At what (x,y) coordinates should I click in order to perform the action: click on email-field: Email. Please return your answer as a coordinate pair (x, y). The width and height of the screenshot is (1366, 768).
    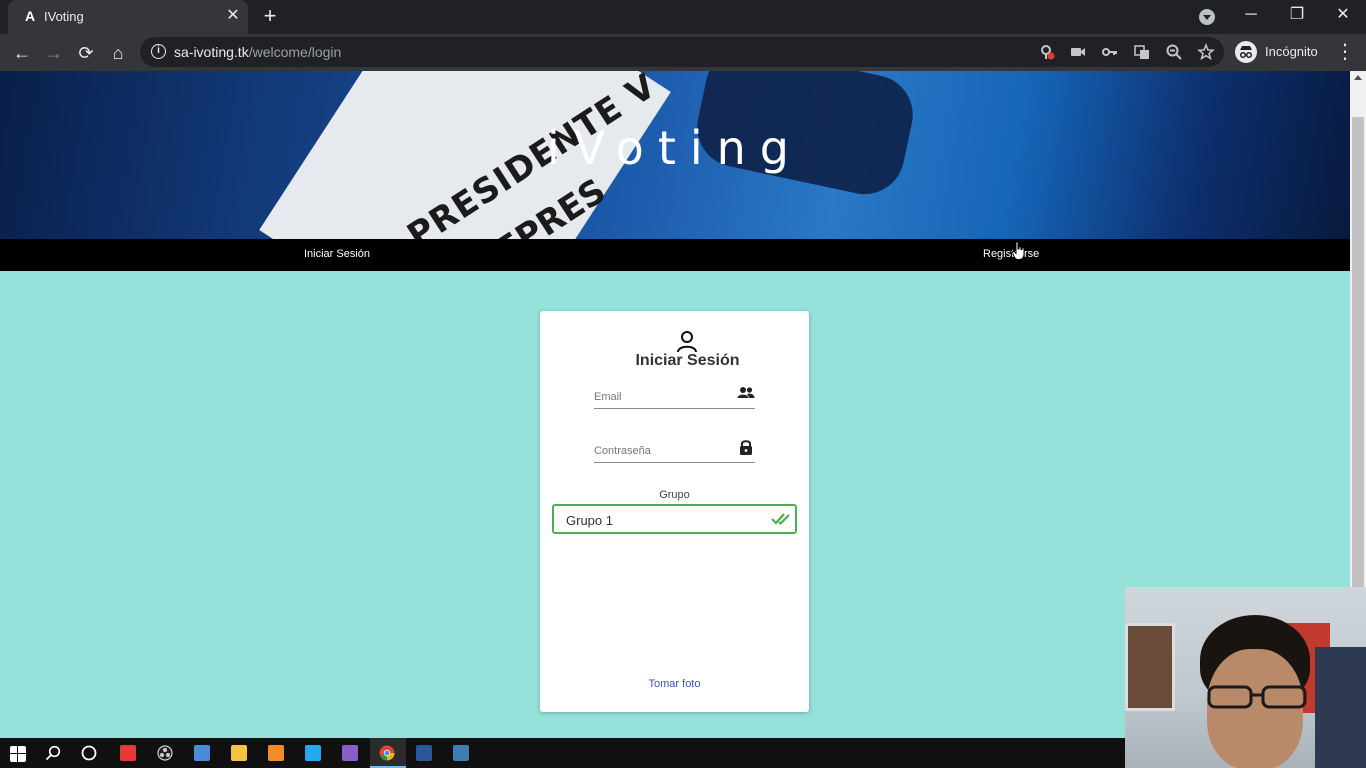
    Looking at the image, I should click on (674, 395).